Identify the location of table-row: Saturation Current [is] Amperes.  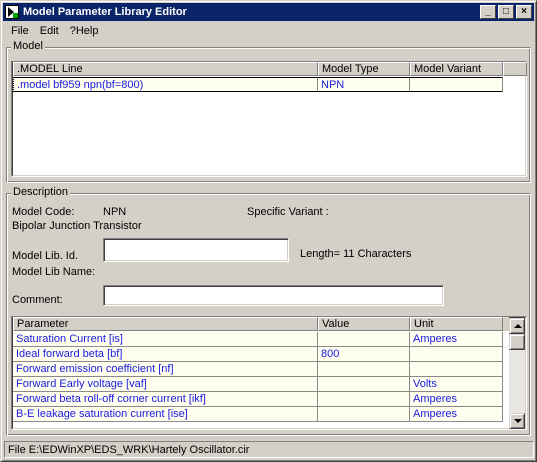
(258, 339).